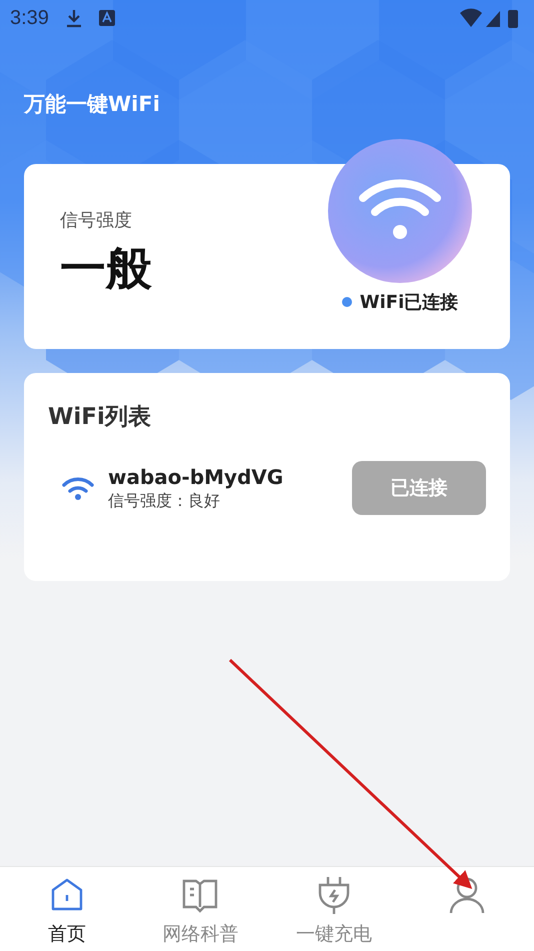  What do you see at coordinates (200, 909) in the screenshot?
I see `nav-tab: 网络科普` at bounding box center [200, 909].